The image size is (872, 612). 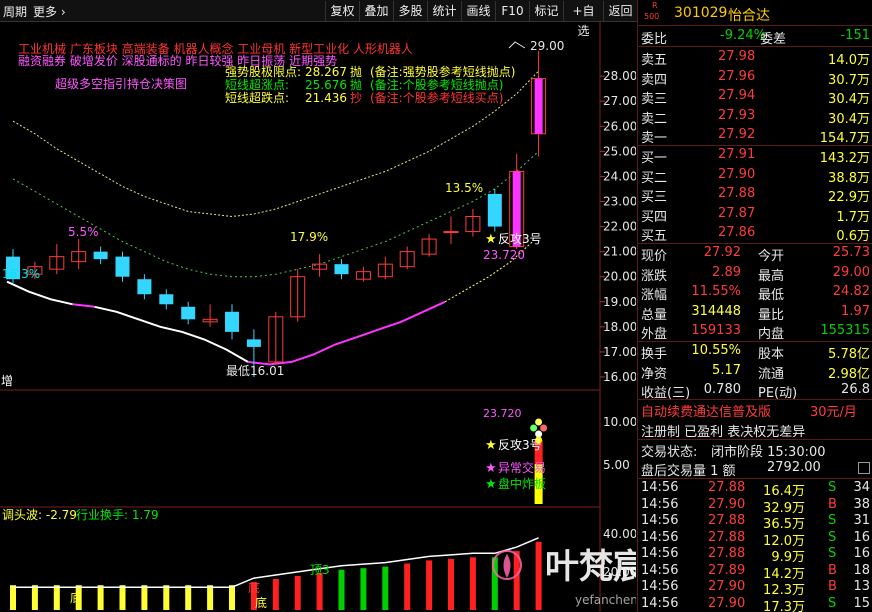 I want to click on more-menu: 更多 ›, so click(x=49, y=11).